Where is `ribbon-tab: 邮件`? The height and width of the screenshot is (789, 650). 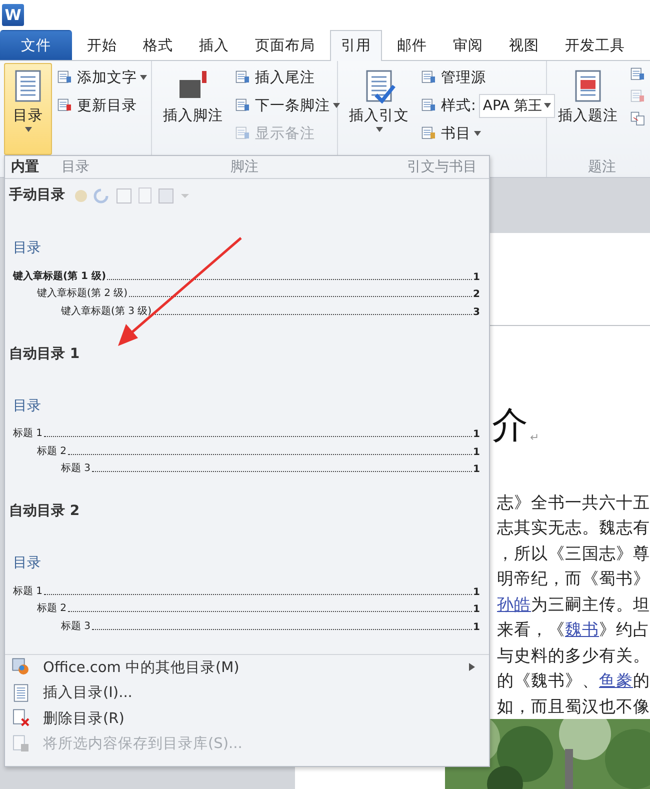
ribbon-tab: 邮件 is located at coordinates (412, 45).